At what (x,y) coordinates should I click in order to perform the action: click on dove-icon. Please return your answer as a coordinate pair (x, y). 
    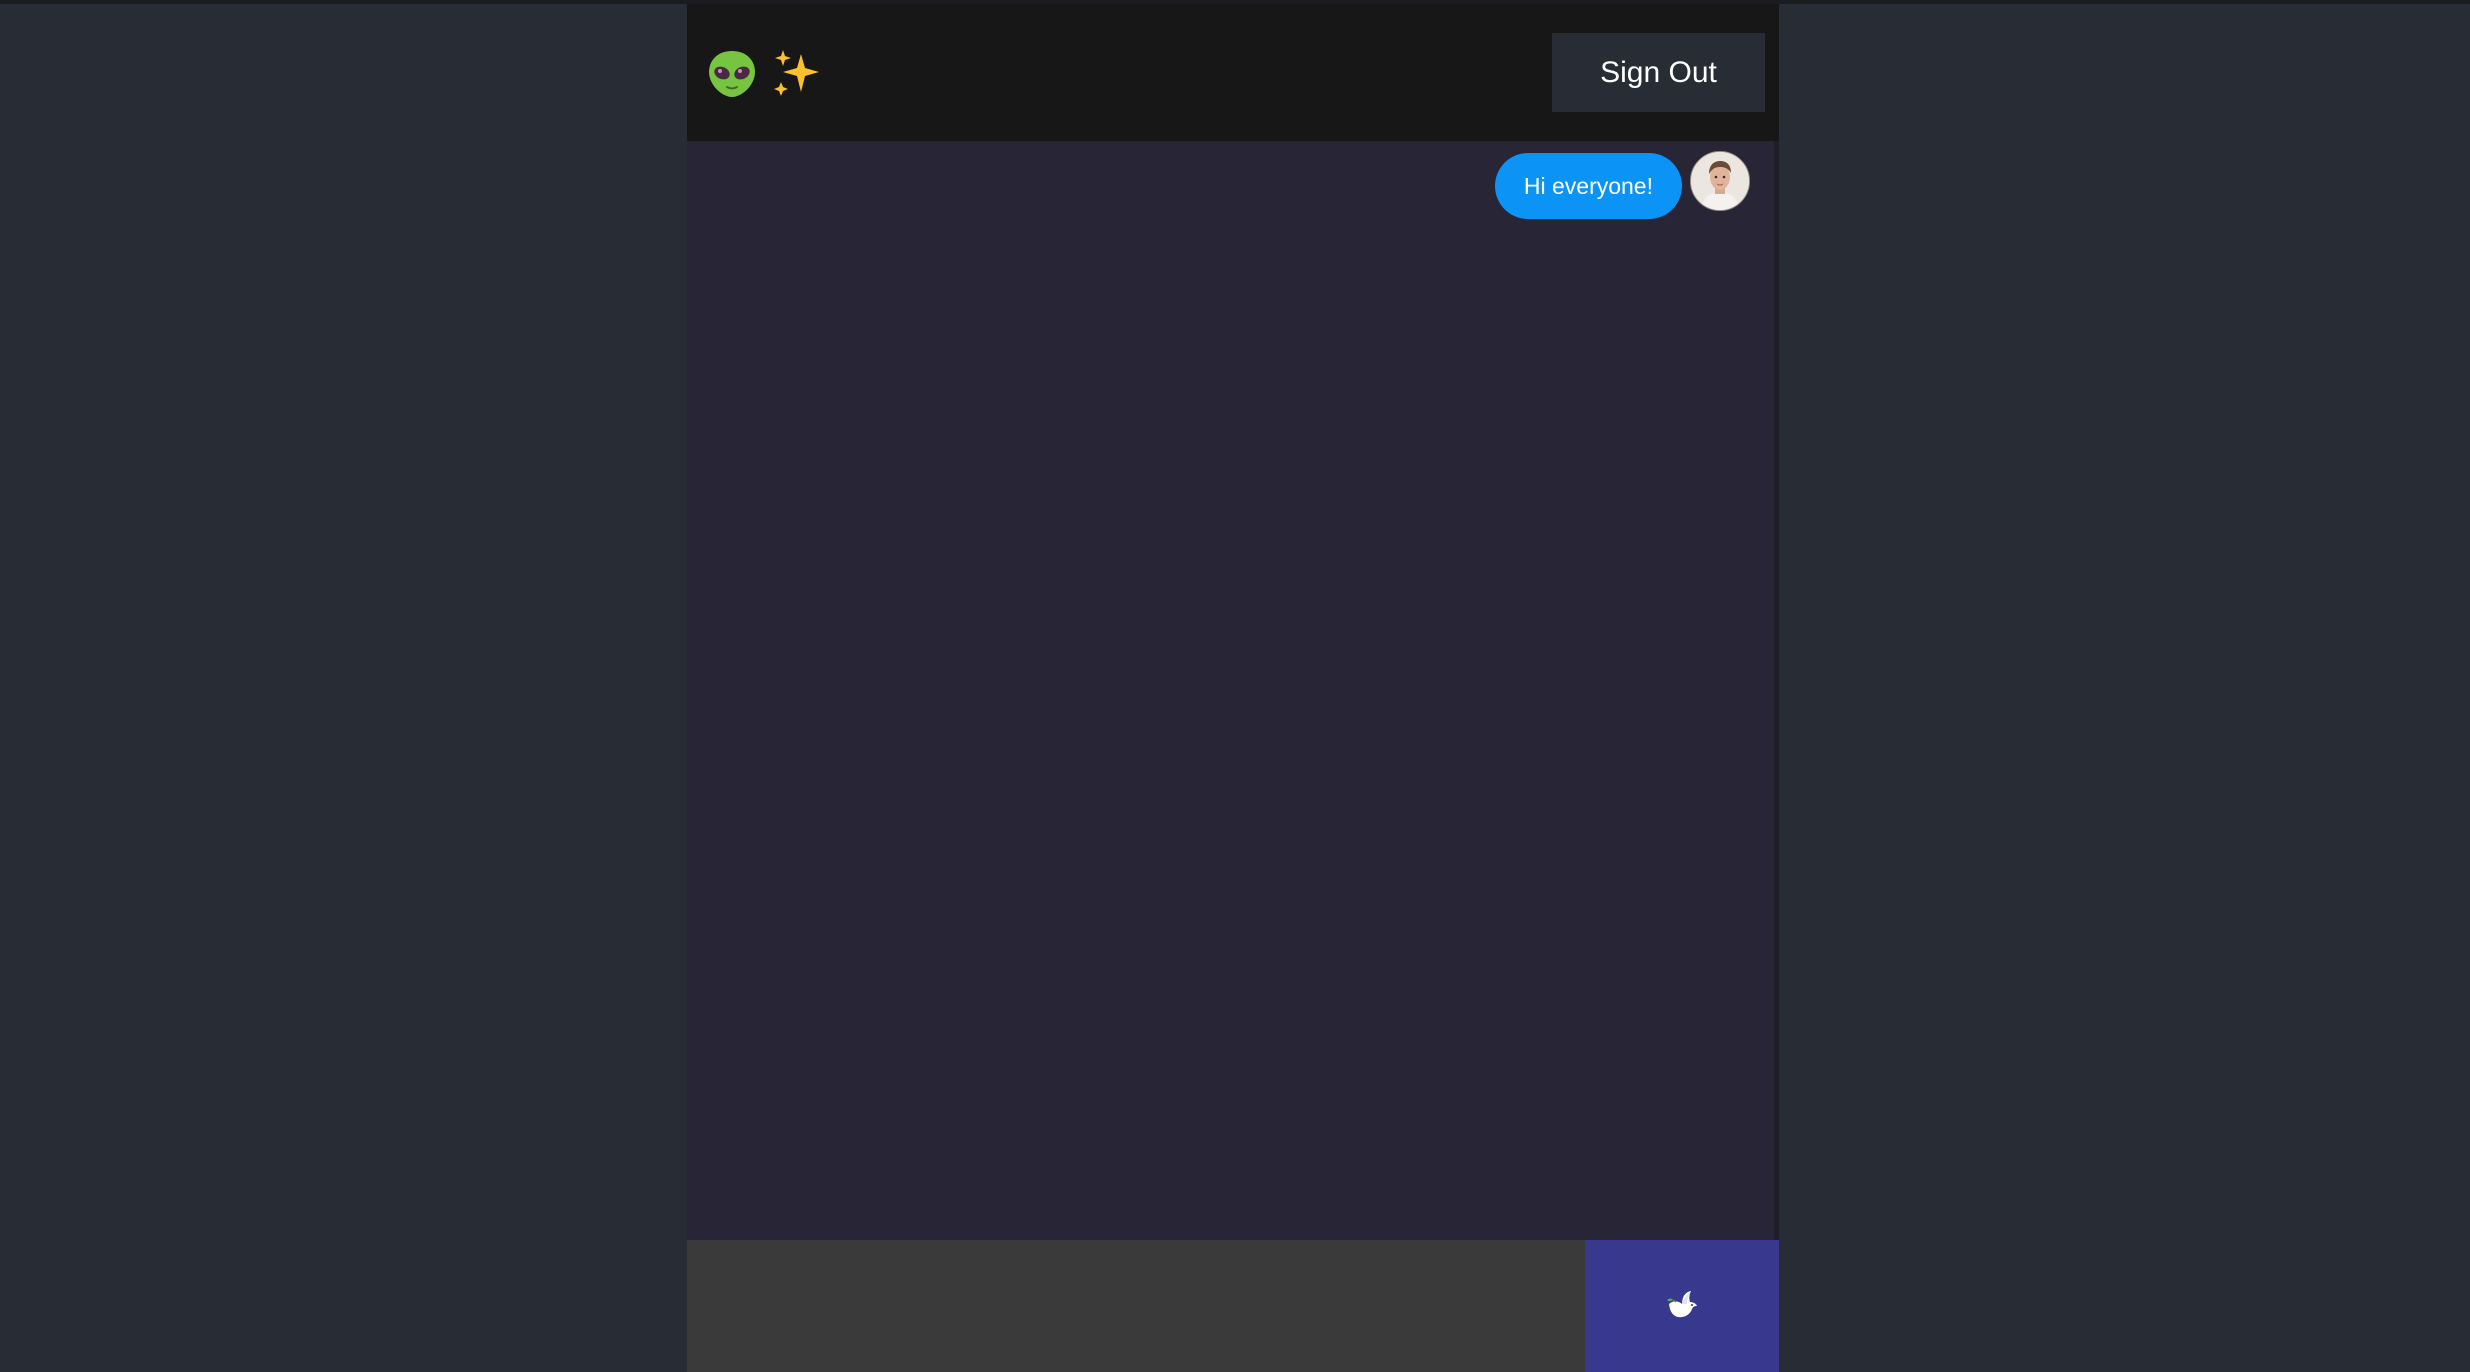
    Looking at the image, I should click on (1682, 1306).